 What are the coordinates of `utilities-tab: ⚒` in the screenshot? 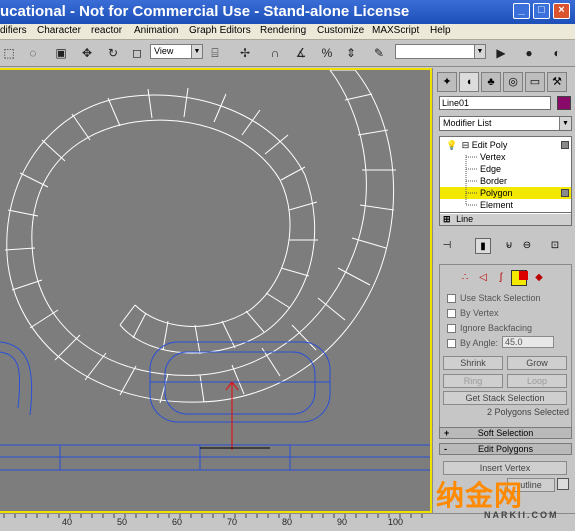 It's located at (557, 82).